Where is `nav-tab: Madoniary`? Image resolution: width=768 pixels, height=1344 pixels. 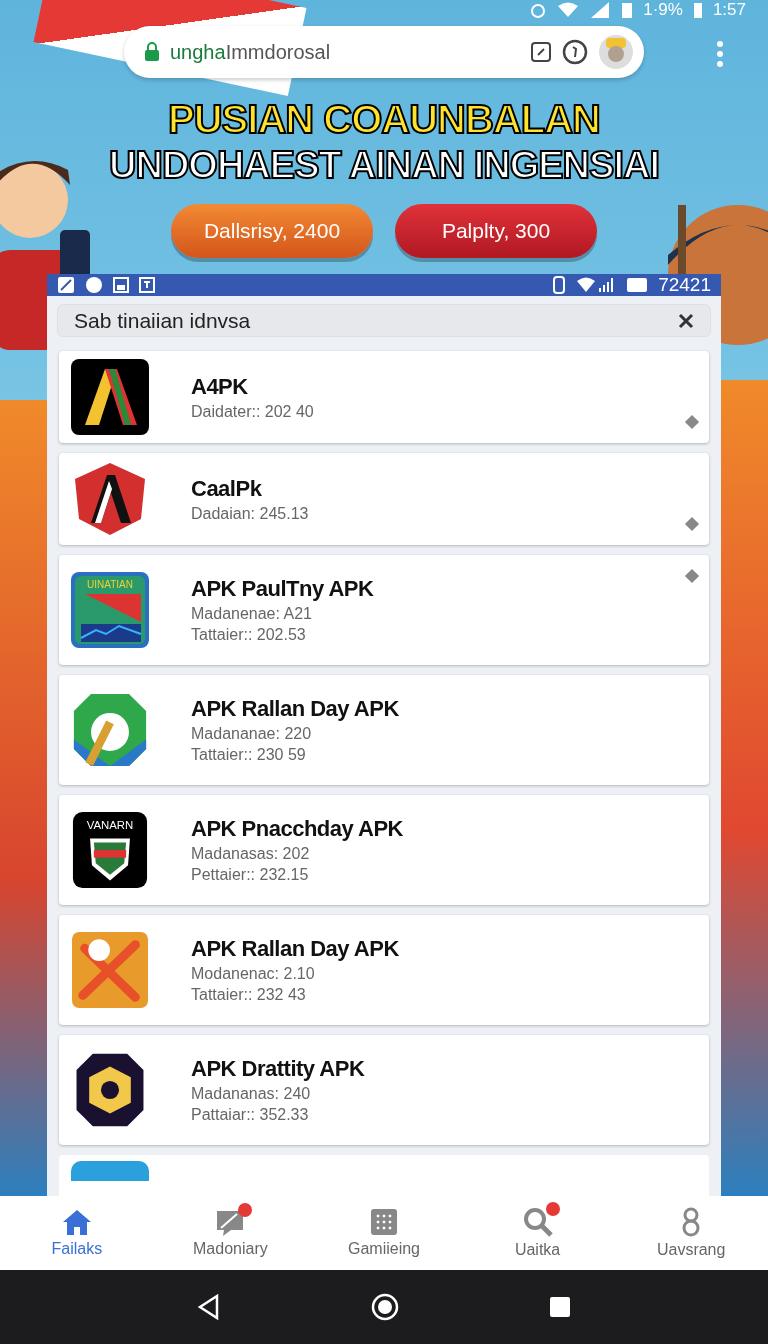
nav-tab: Madoniary is located at coordinates (230, 1233).